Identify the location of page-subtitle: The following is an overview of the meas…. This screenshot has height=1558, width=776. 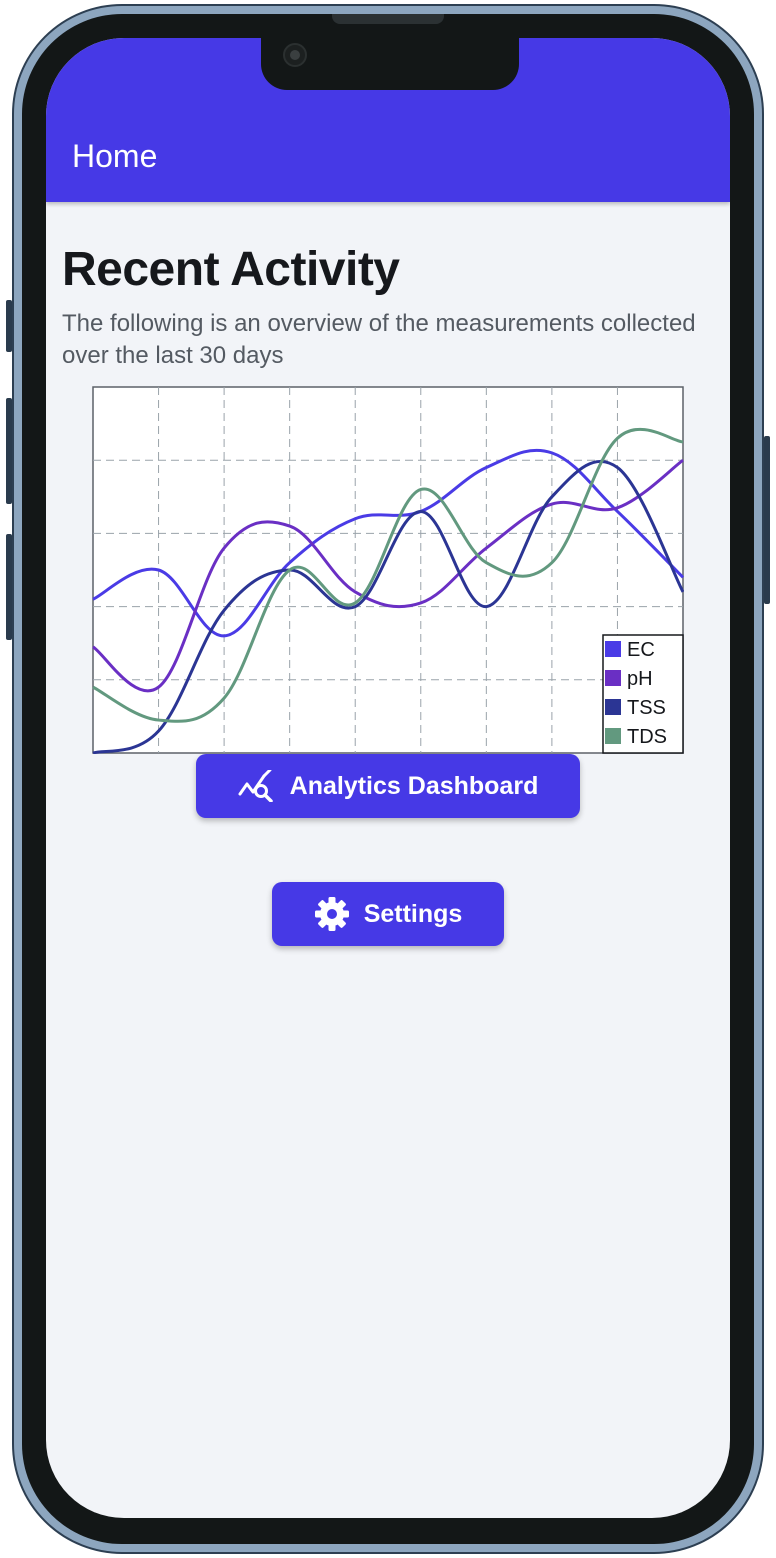
(379, 339).